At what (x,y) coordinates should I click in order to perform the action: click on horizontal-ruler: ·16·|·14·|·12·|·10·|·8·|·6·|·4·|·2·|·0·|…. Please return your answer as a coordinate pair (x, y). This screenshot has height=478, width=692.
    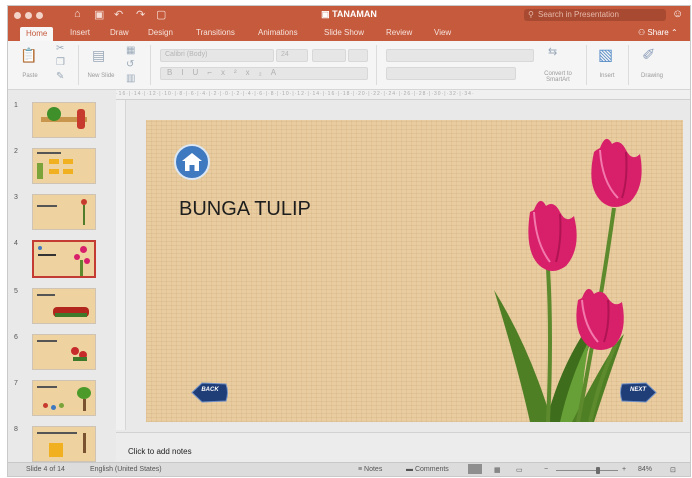
    Looking at the image, I should click on (403, 95).